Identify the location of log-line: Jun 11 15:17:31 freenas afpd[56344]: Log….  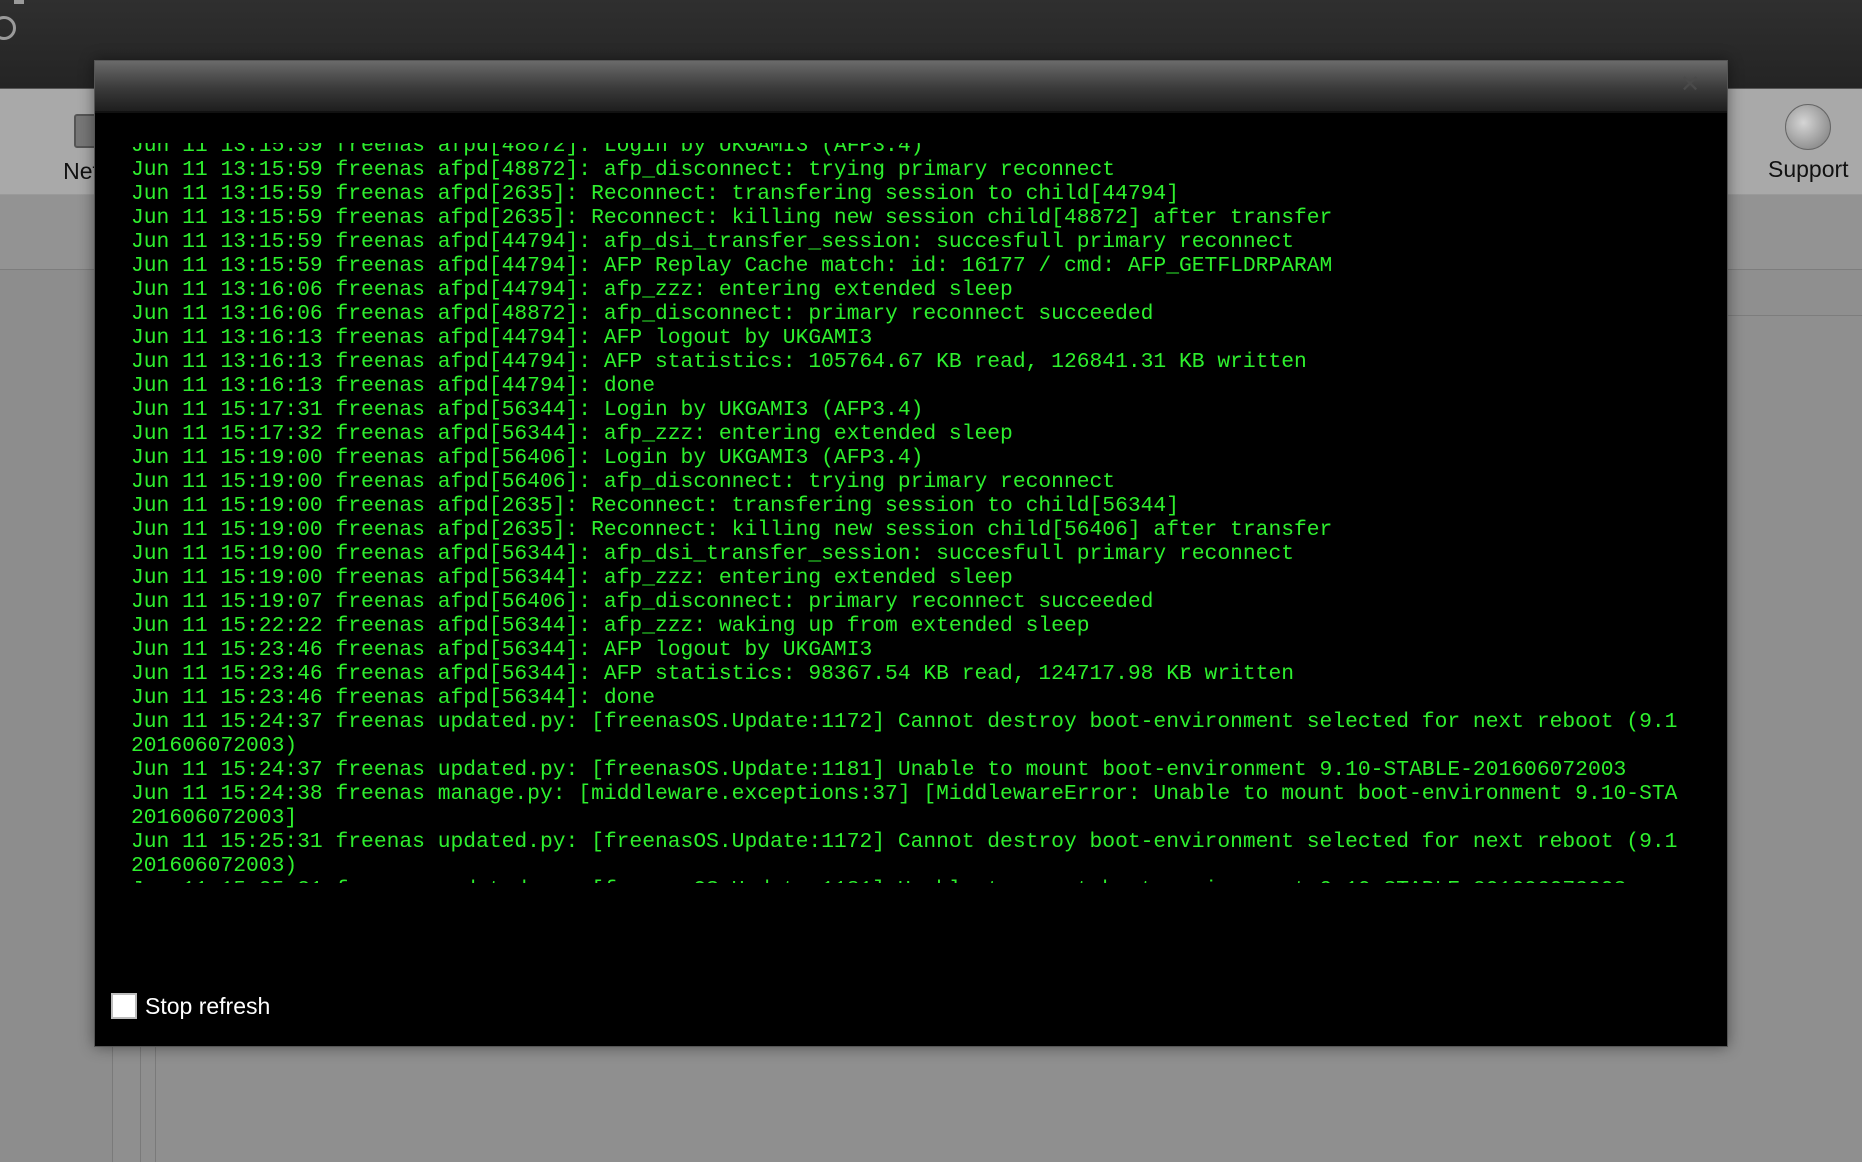
(527, 410).